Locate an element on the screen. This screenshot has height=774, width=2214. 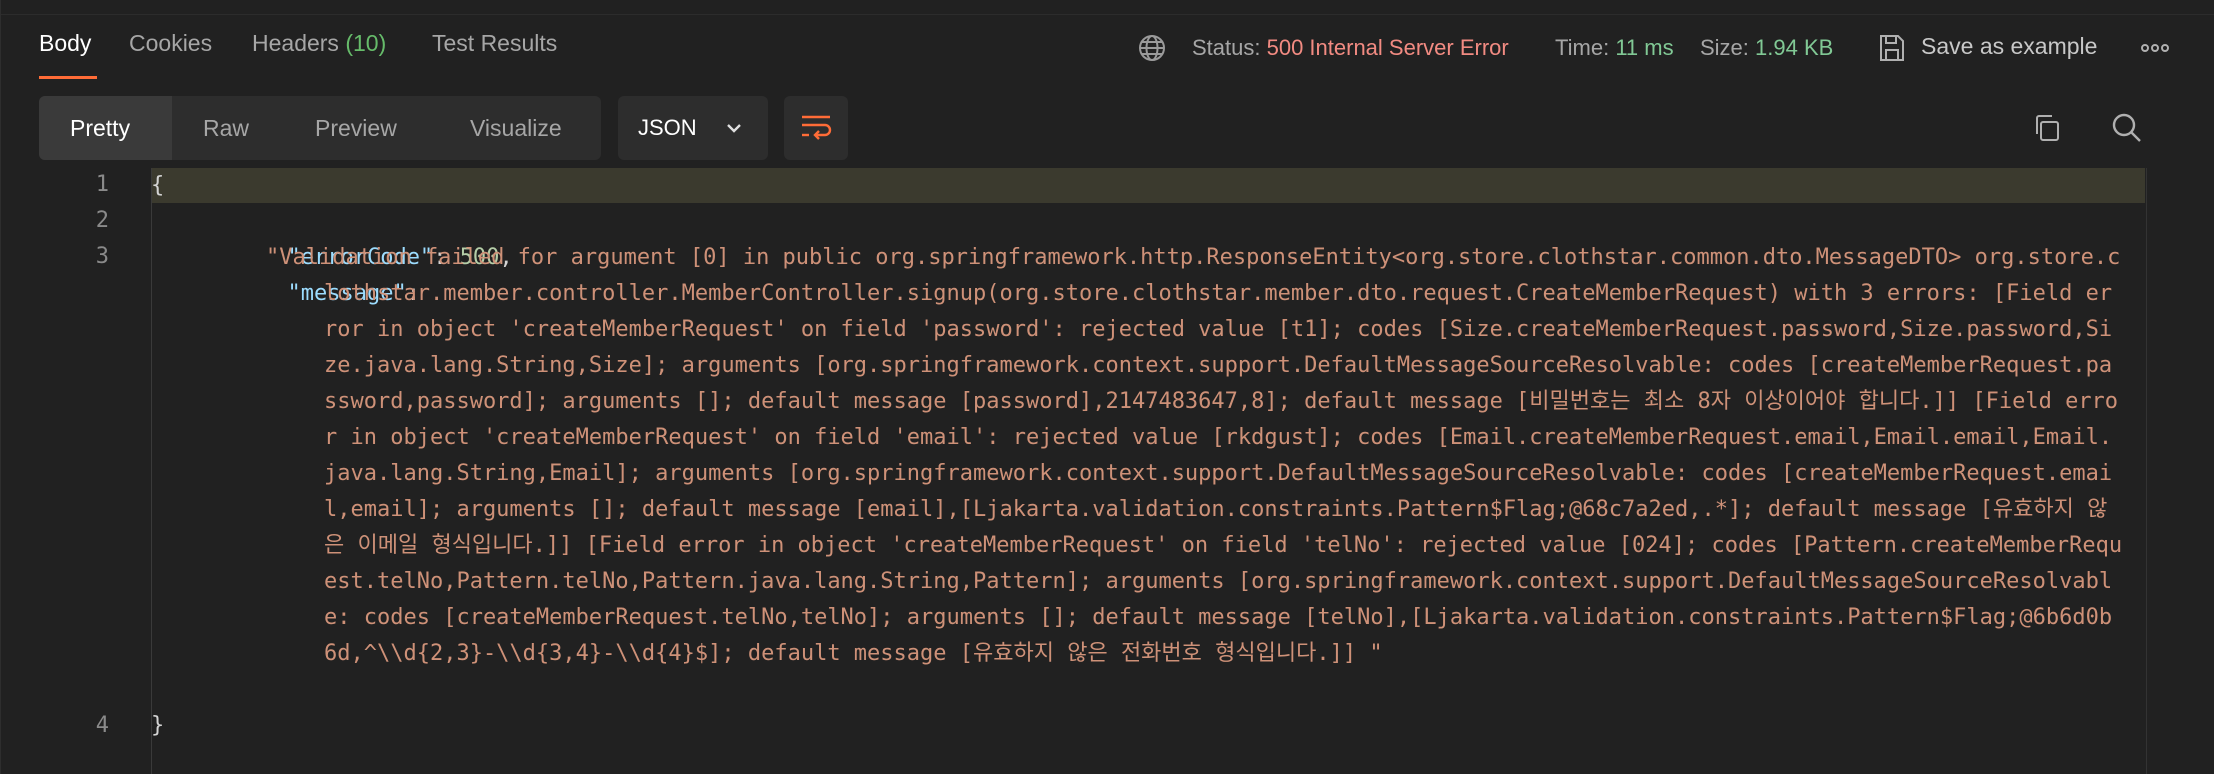
mode-visualize-label: Visualize is located at coordinates (516, 127).